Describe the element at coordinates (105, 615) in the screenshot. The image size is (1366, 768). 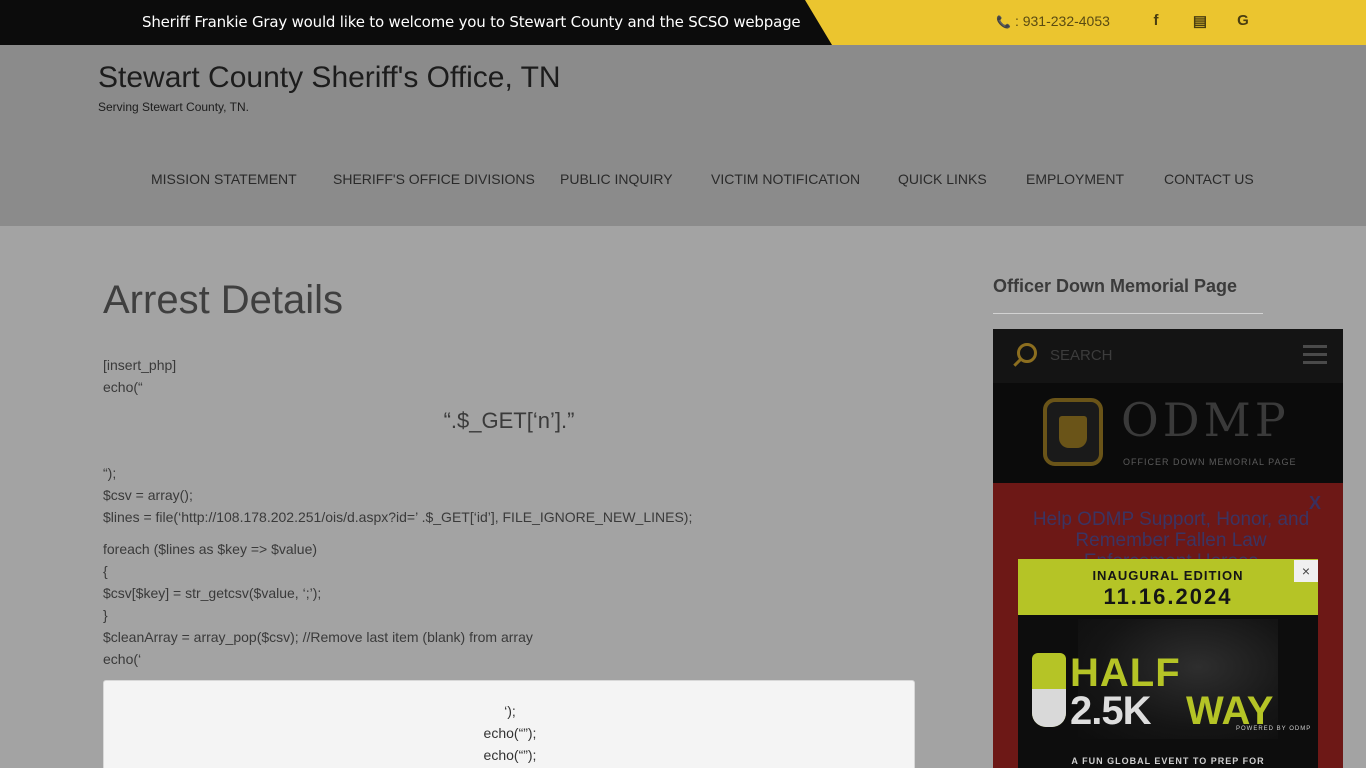
I see `content-line: }` at that location.